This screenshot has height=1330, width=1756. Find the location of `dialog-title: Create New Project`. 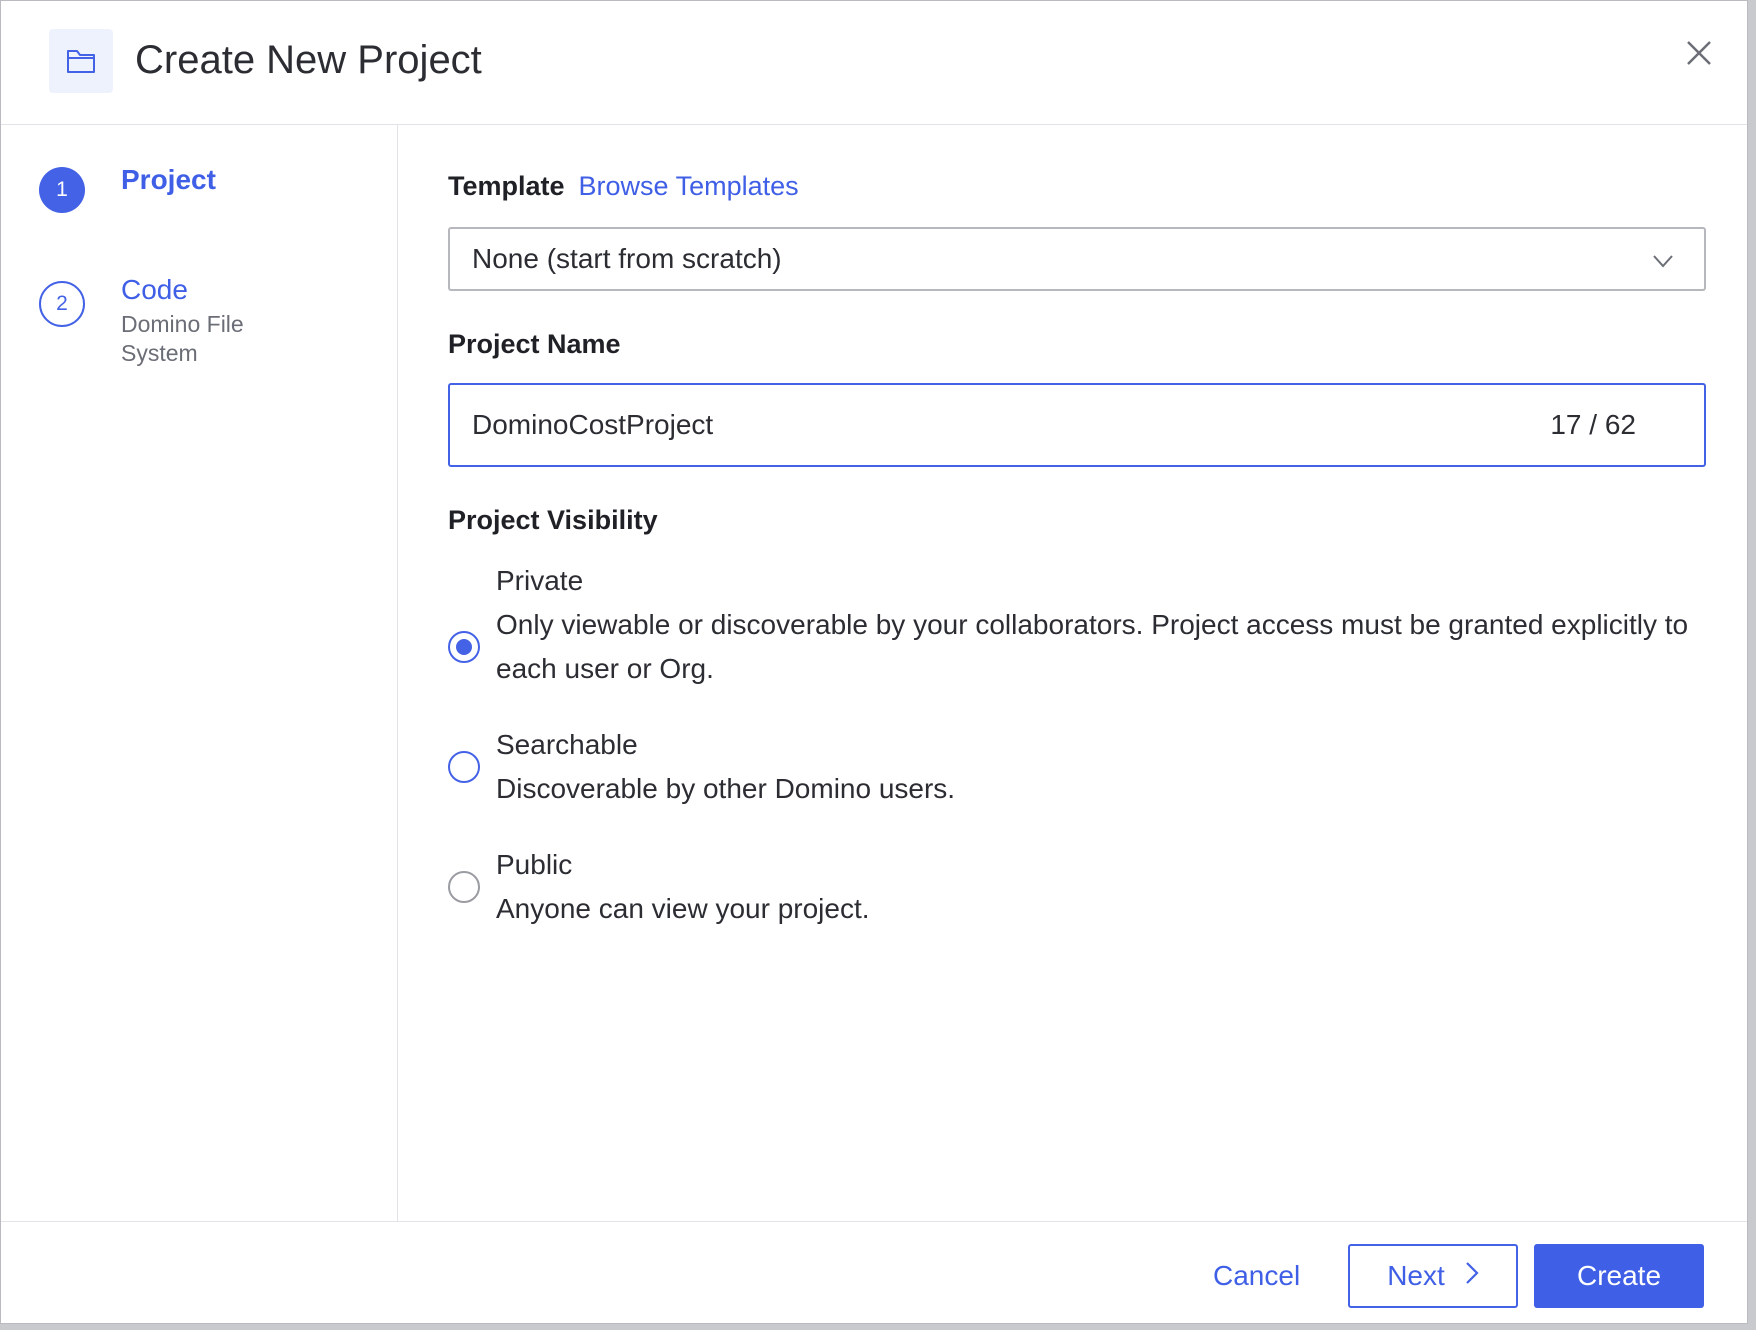

dialog-title: Create New Project is located at coordinates (308, 60).